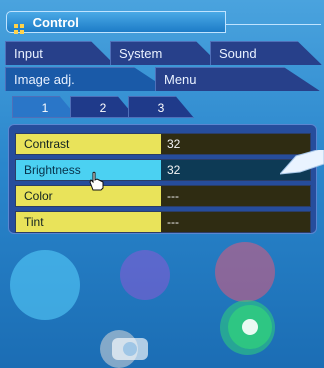 Image resolution: width=324 pixels, height=368 pixels. I want to click on tab-page-2: 2, so click(103, 107).